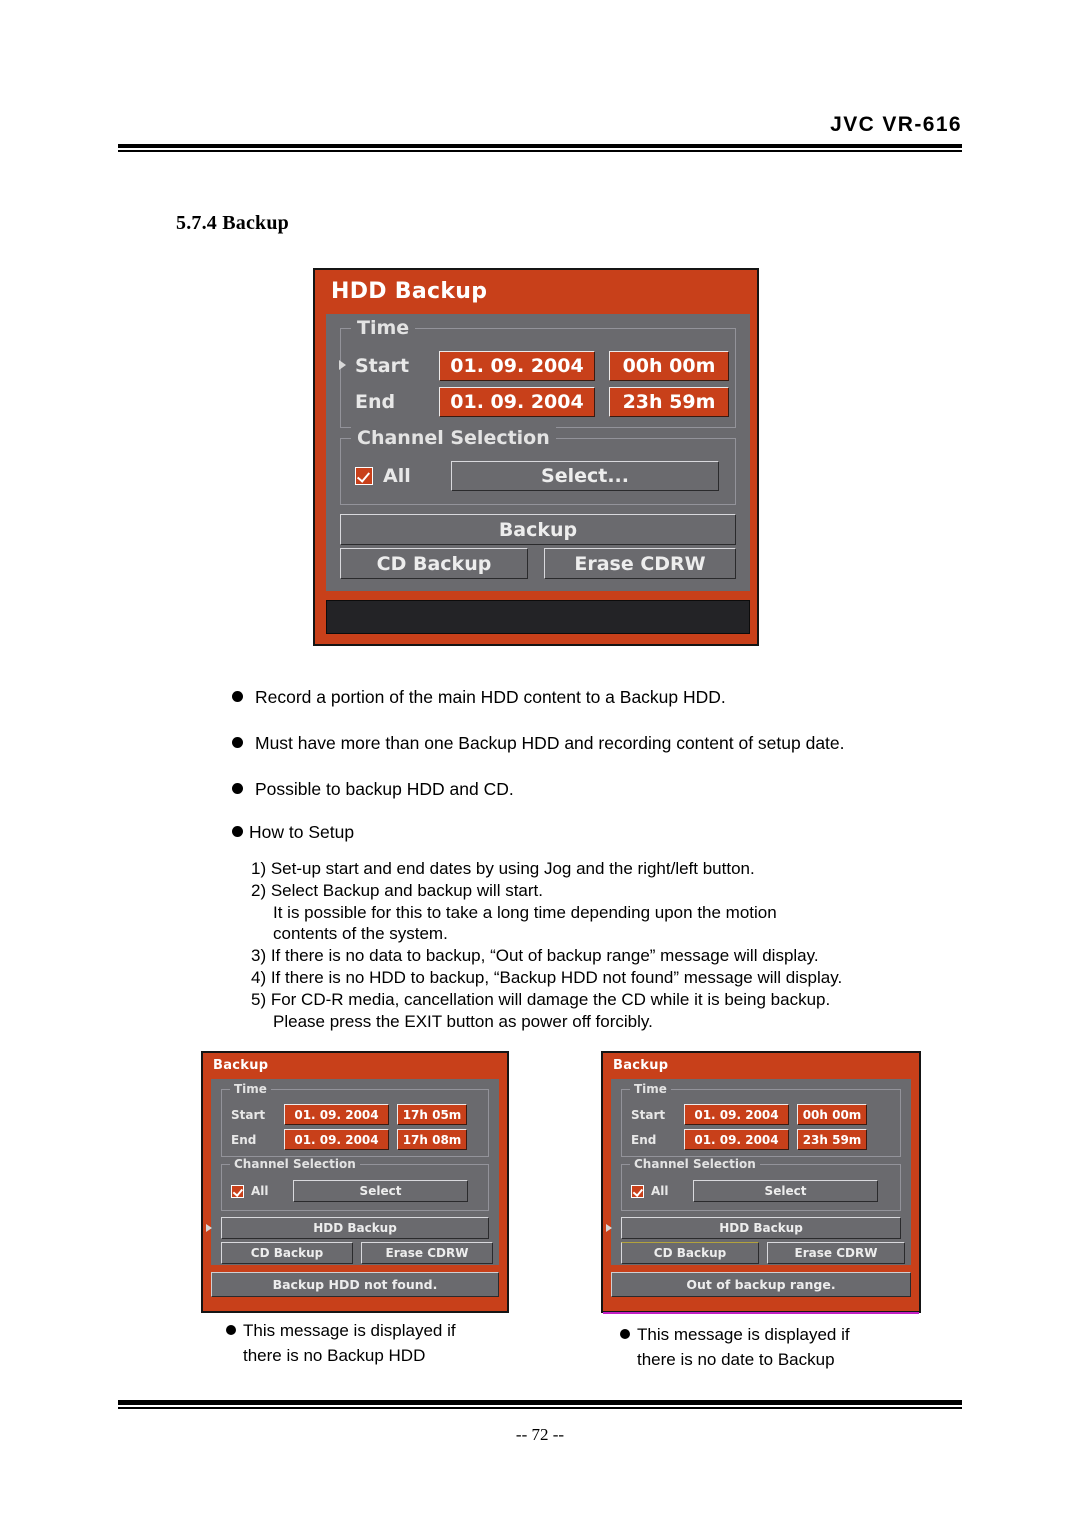  I want to click on caption-line-2: there is no date to Backup, so click(736, 1359).